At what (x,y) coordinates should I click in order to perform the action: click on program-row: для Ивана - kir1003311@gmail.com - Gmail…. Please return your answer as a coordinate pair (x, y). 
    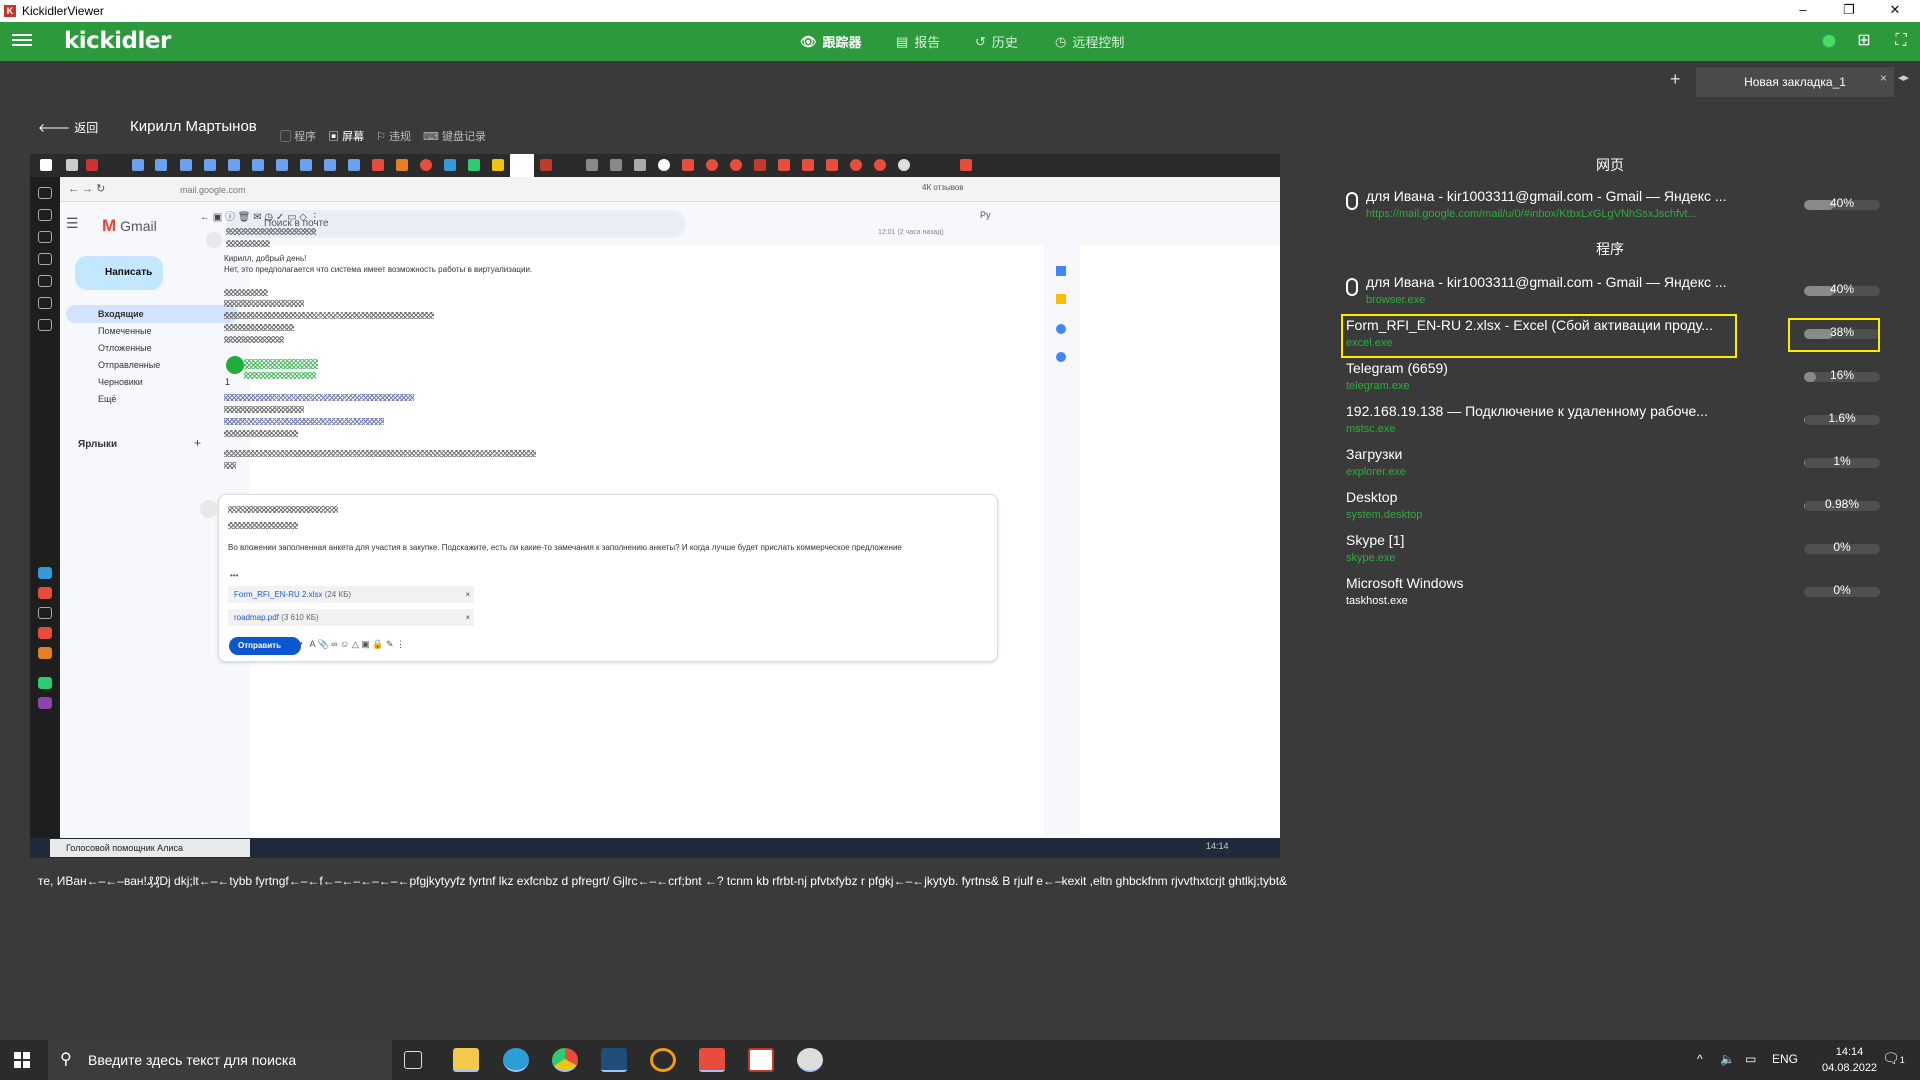
    Looking at the image, I should click on (1614, 291).